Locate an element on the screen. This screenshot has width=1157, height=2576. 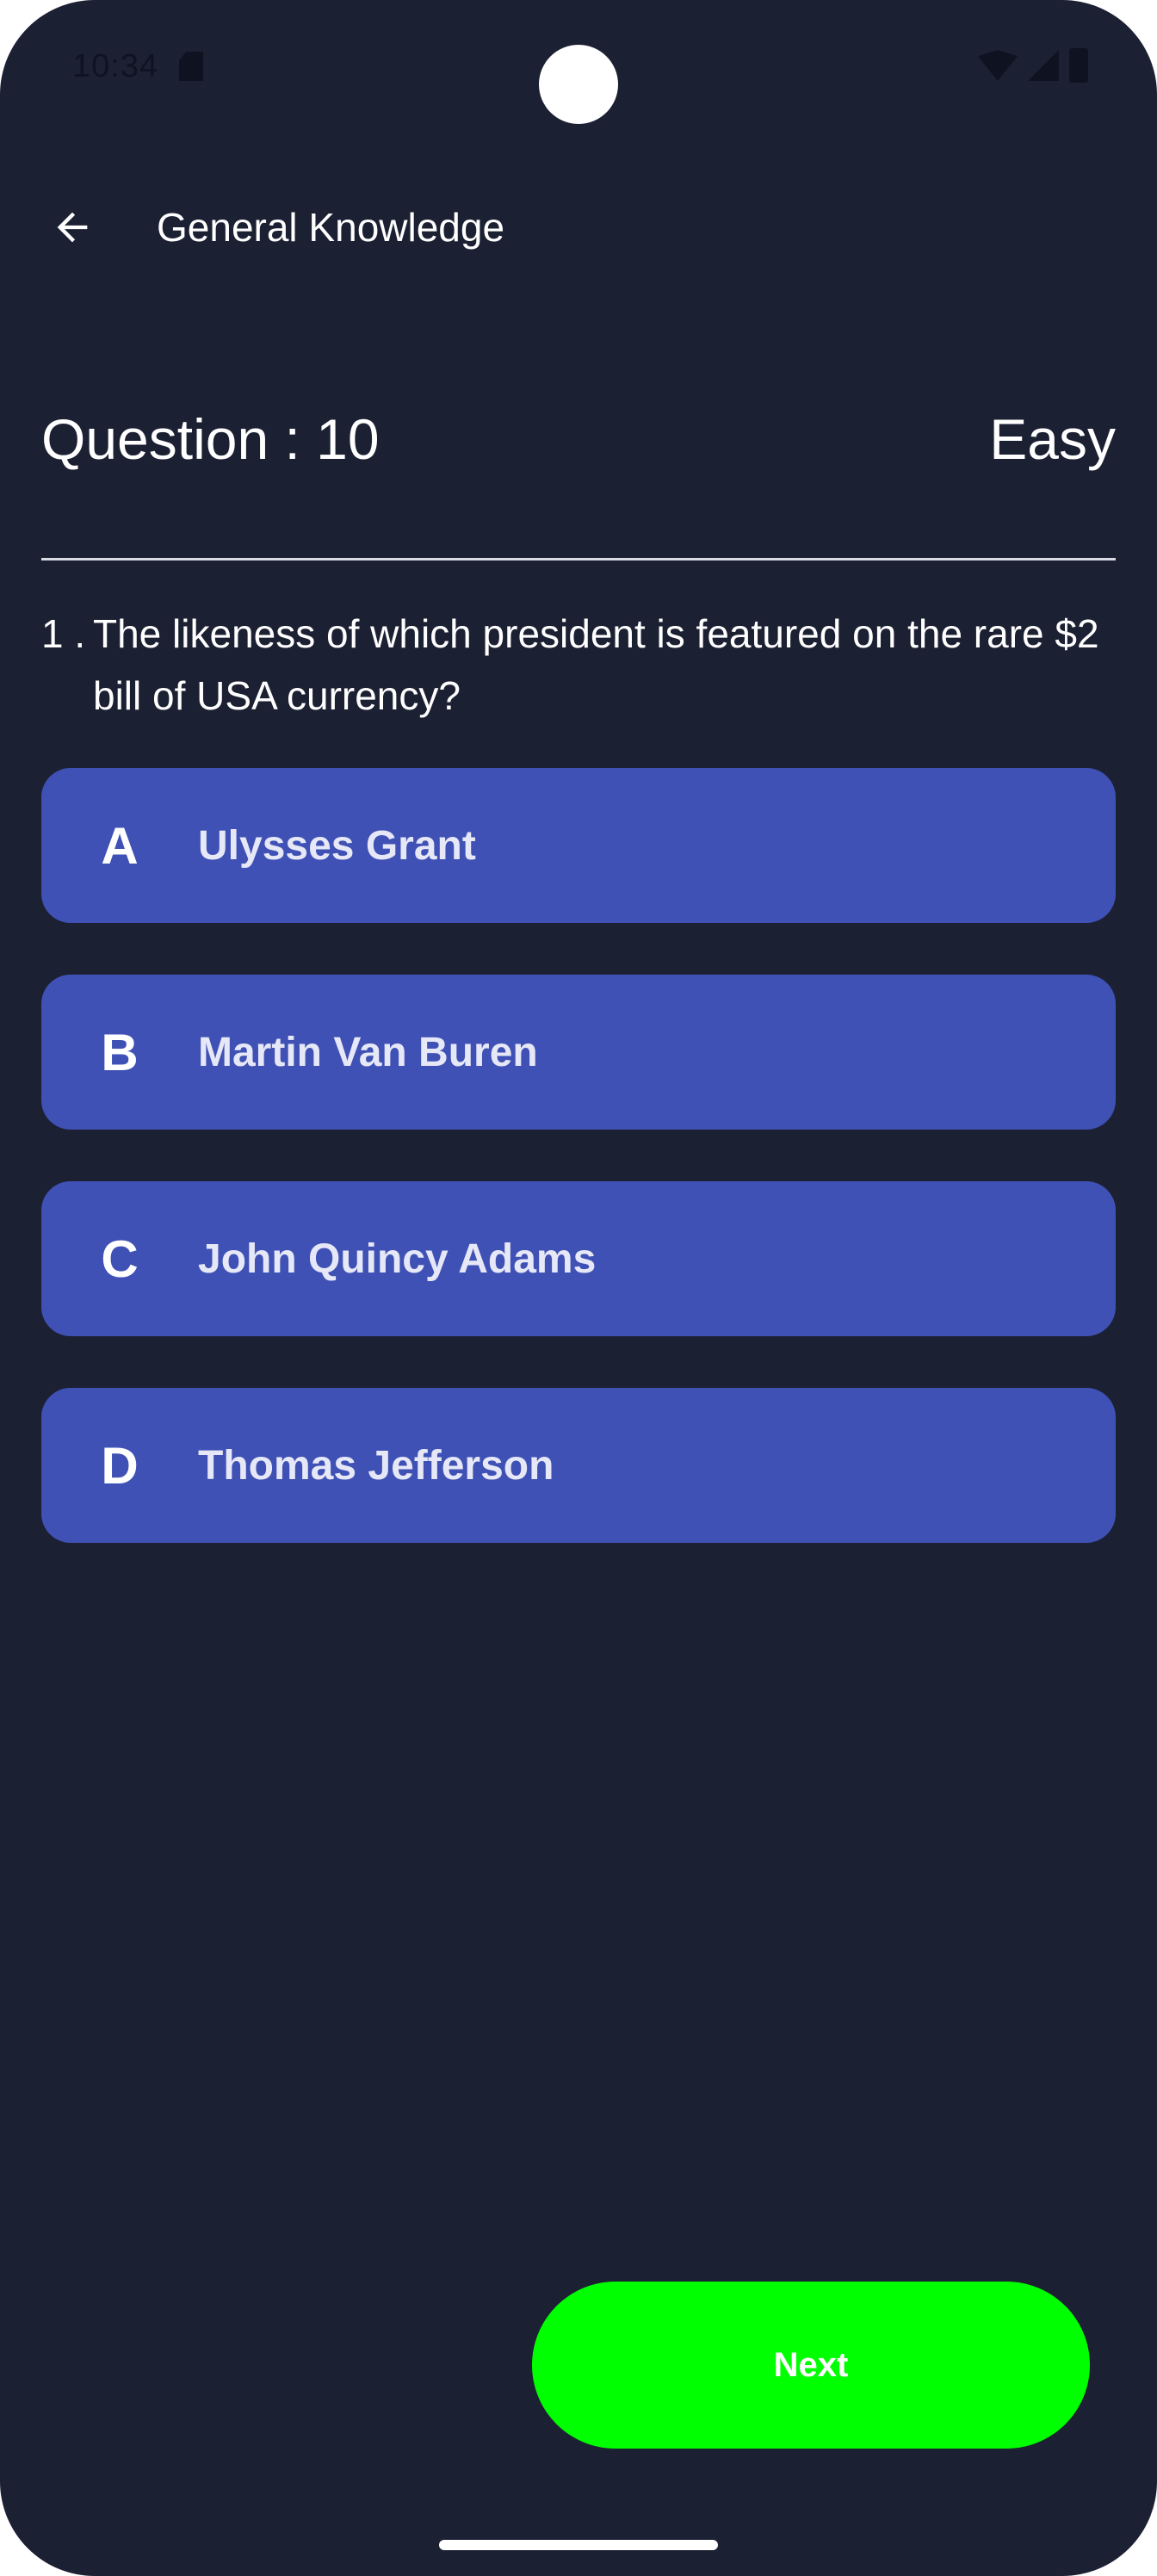
status-time: 10:34 is located at coordinates (115, 66).